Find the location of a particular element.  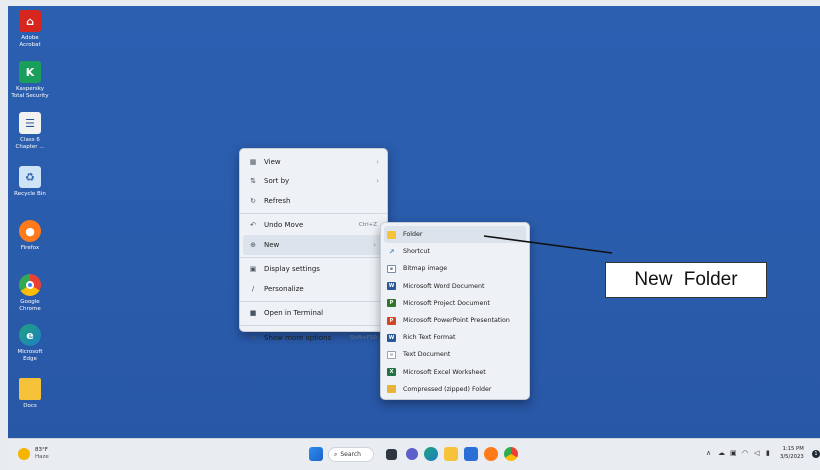

submenu-item-word: W Microsoft Word Document is located at coordinates (455, 286).